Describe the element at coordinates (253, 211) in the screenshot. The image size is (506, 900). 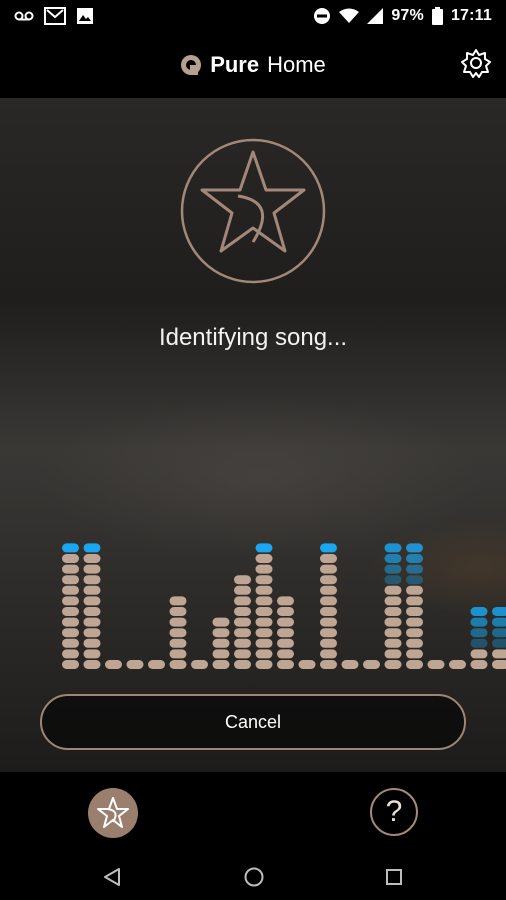
I see `star-listen-icon` at that location.